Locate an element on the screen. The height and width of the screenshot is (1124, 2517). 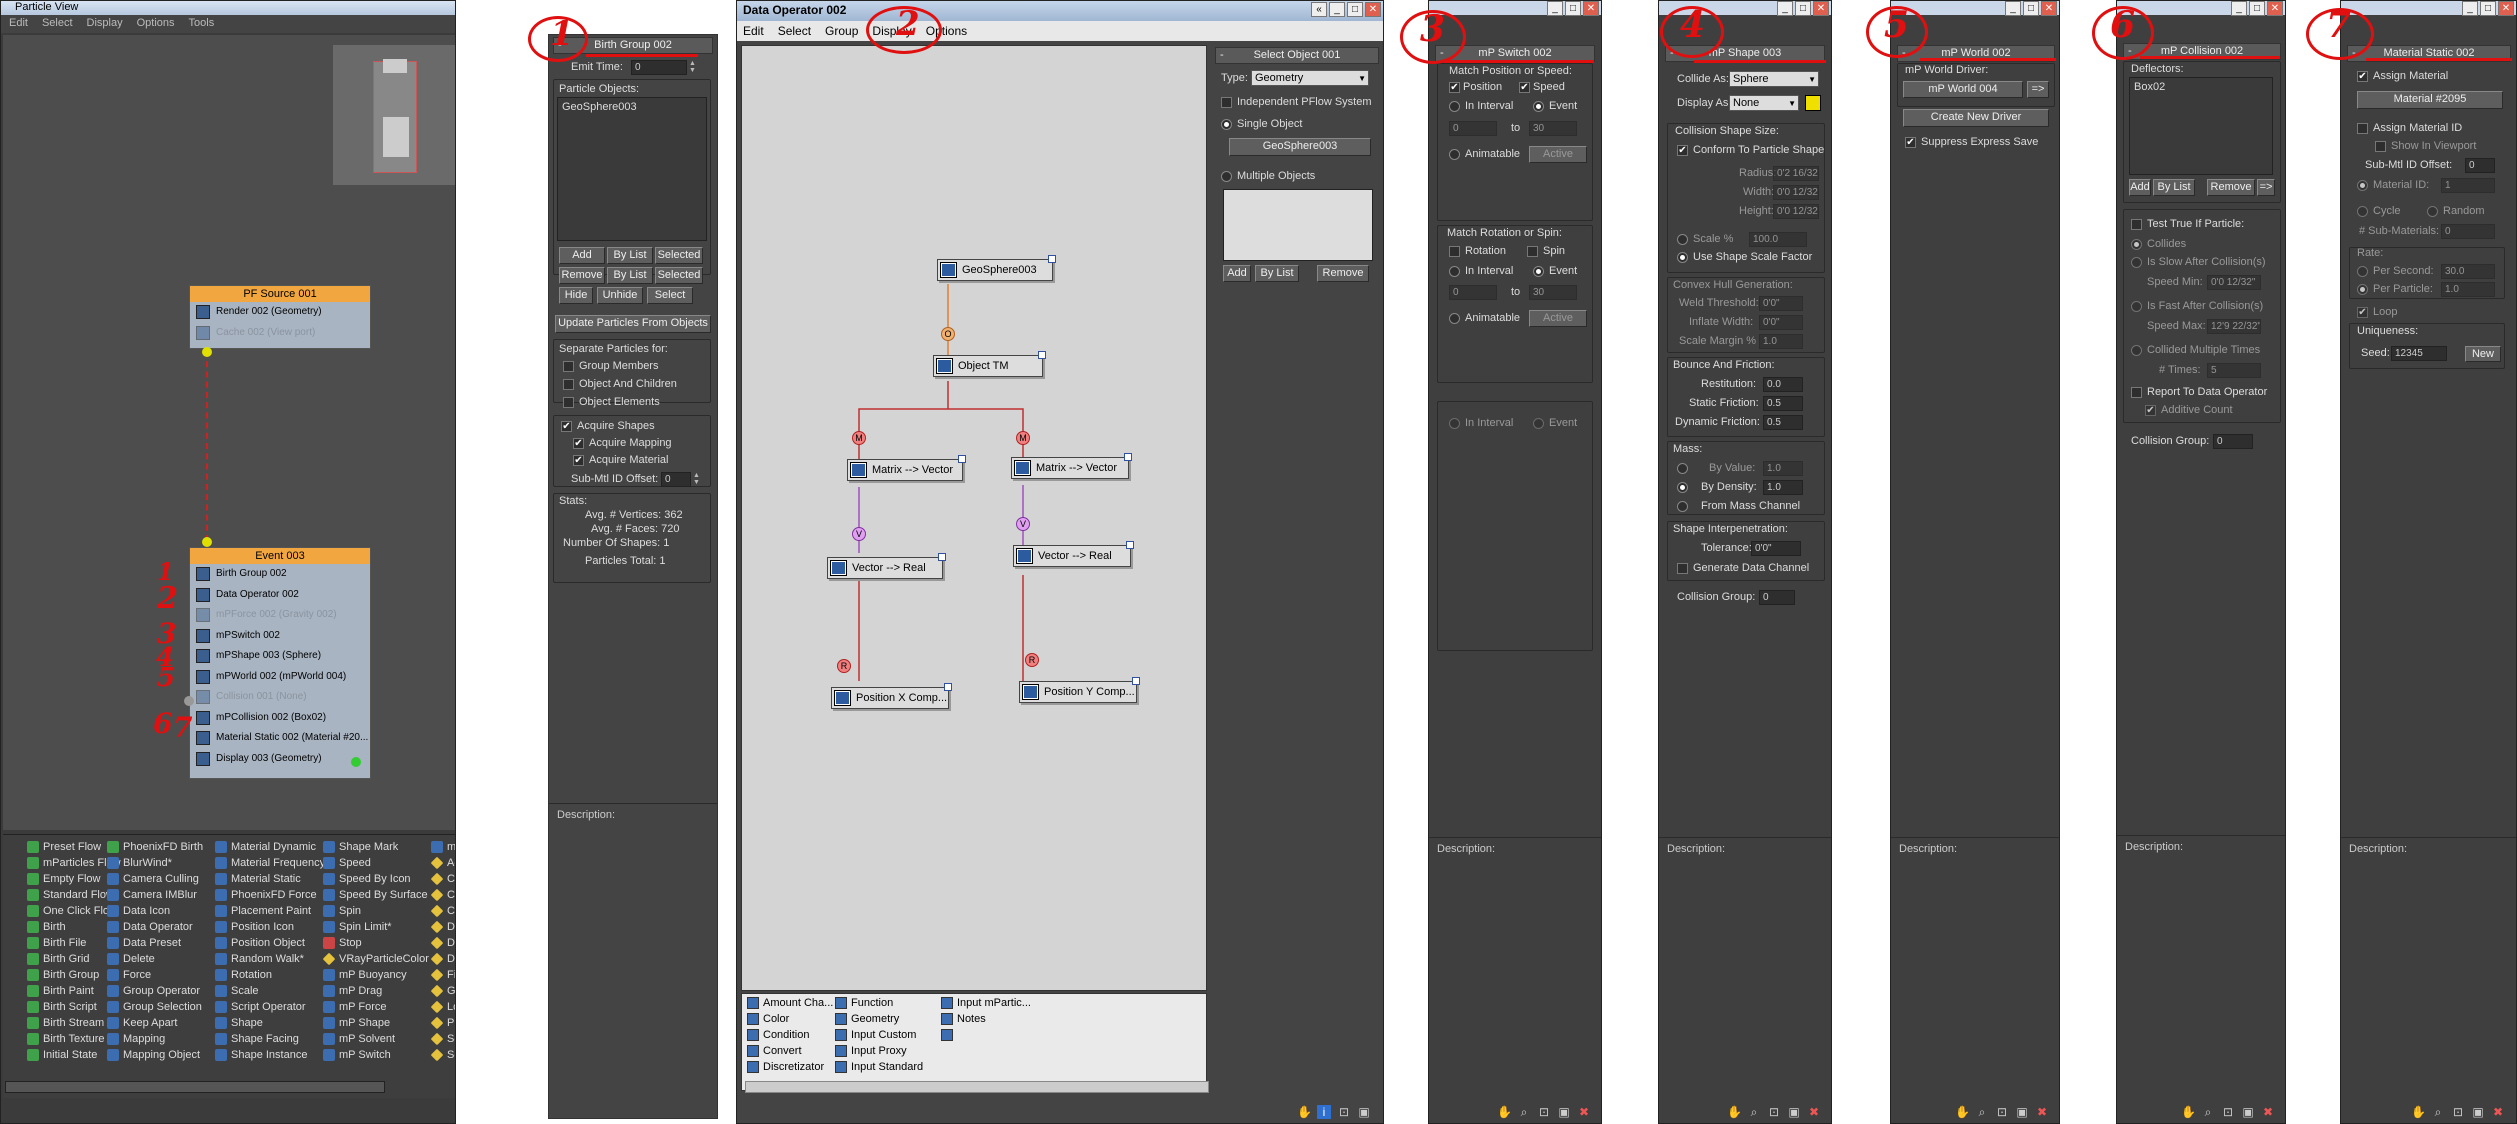
dynamic-field: 0.5 is located at coordinates (1783, 422).